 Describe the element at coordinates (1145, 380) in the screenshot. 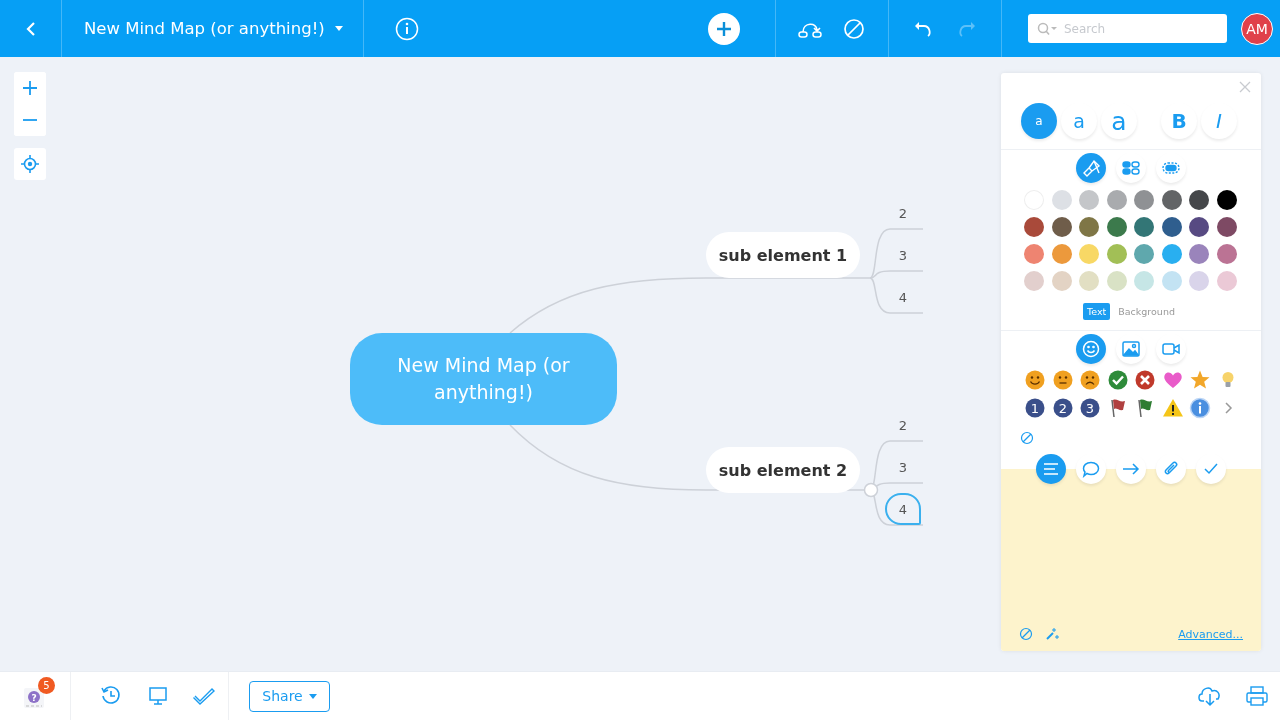

I see `cross-icon` at that location.